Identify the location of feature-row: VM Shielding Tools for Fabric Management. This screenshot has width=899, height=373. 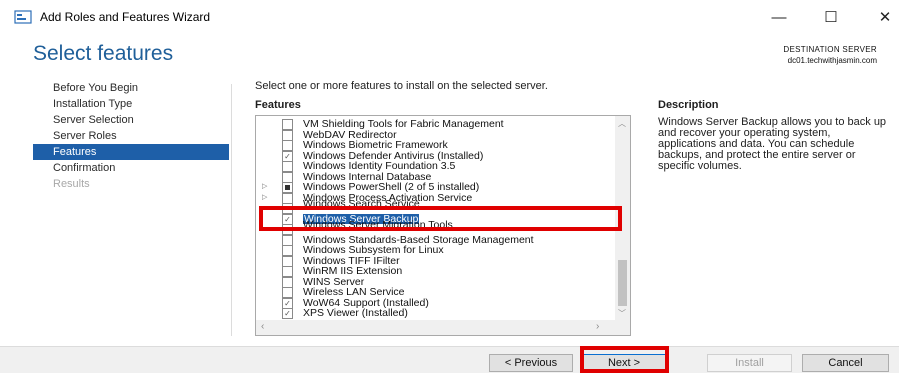
(434, 124).